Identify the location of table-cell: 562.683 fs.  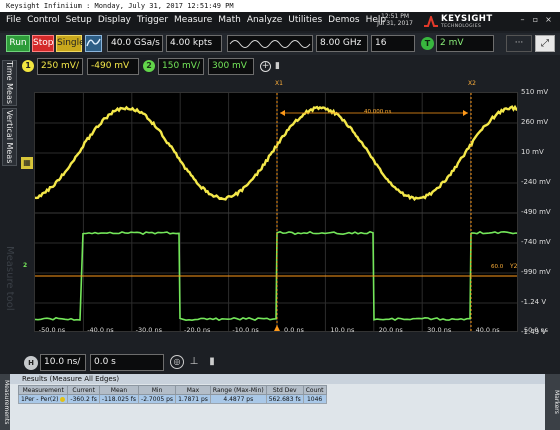
(284, 399).